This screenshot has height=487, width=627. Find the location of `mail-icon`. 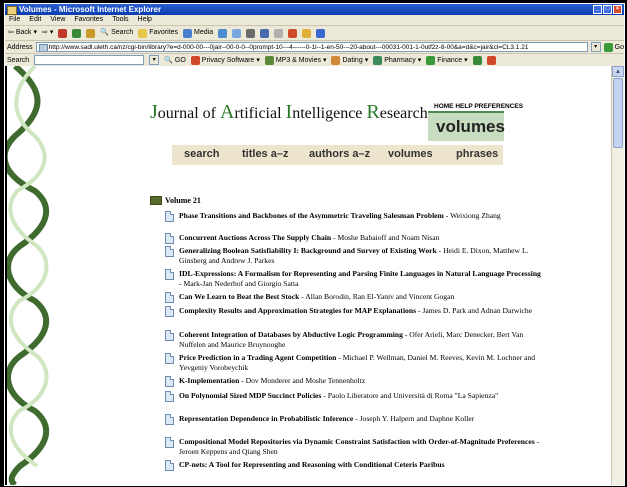

mail-icon is located at coordinates (237, 33).